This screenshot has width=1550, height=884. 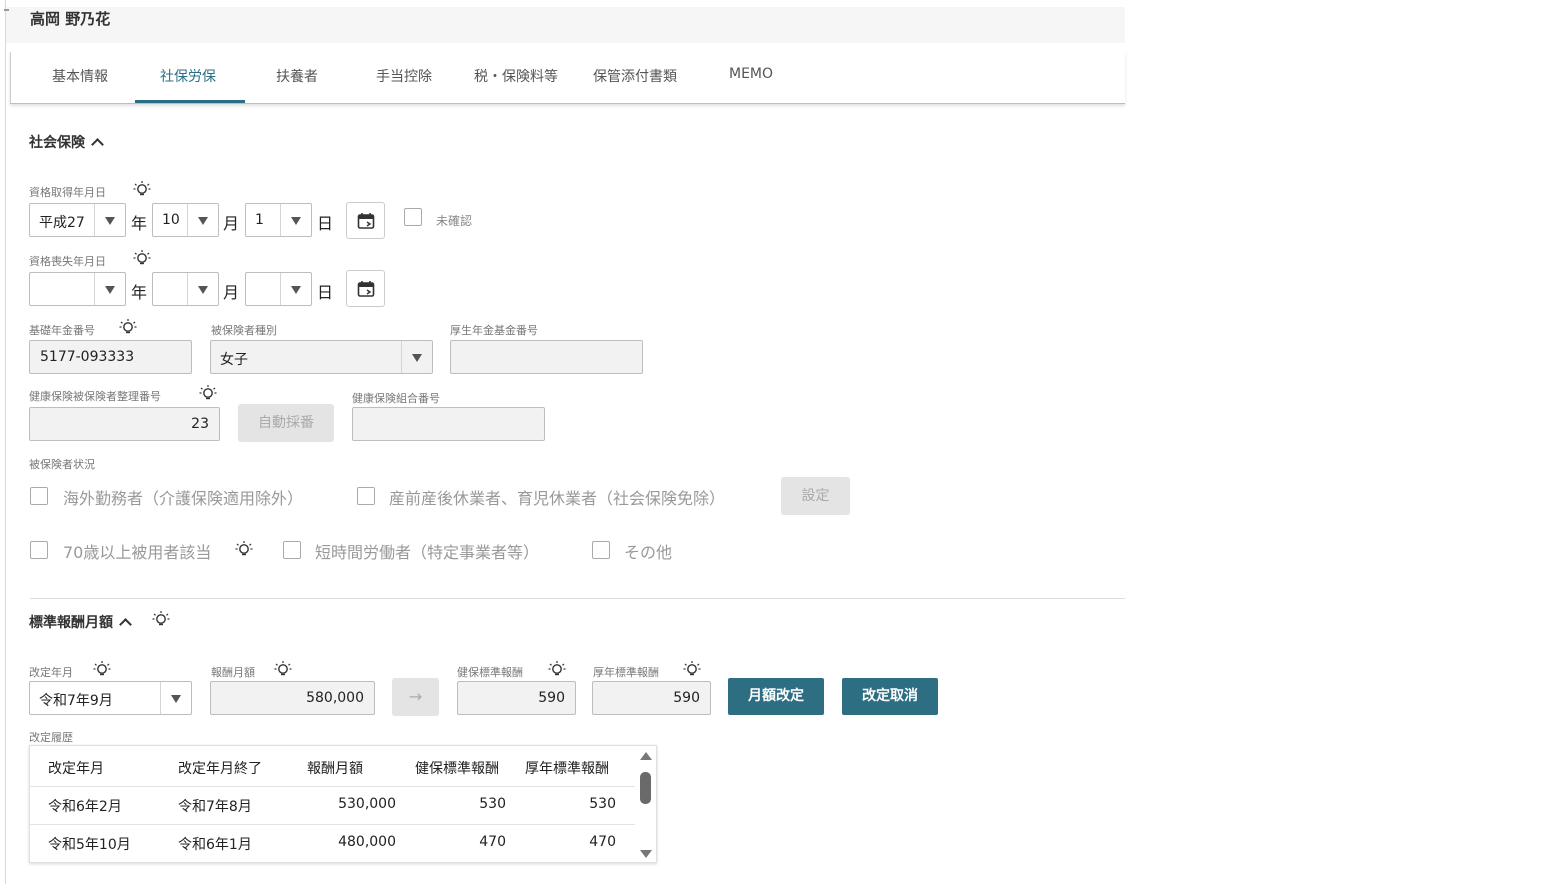 What do you see at coordinates (751, 74) in the screenshot?
I see `tab-memo: MEMO` at bounding box center [751, 74].